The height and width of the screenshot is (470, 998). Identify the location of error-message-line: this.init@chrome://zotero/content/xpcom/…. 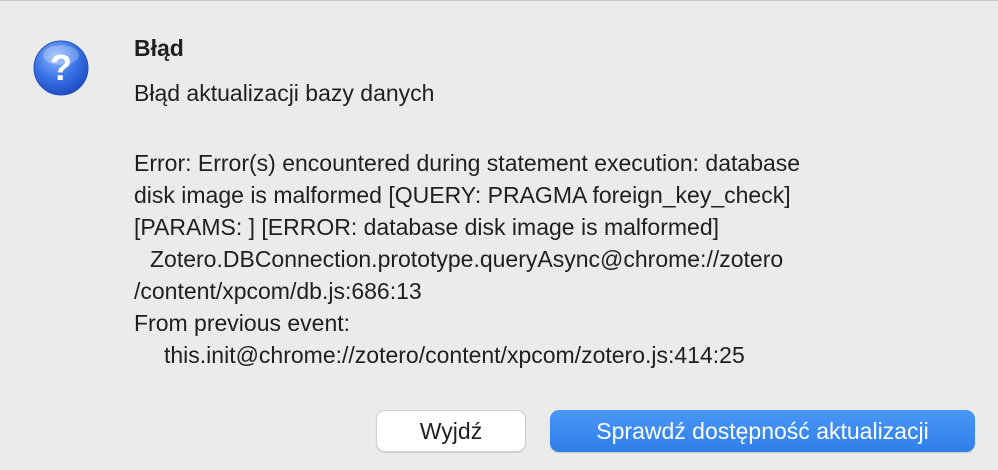
(454, 355).